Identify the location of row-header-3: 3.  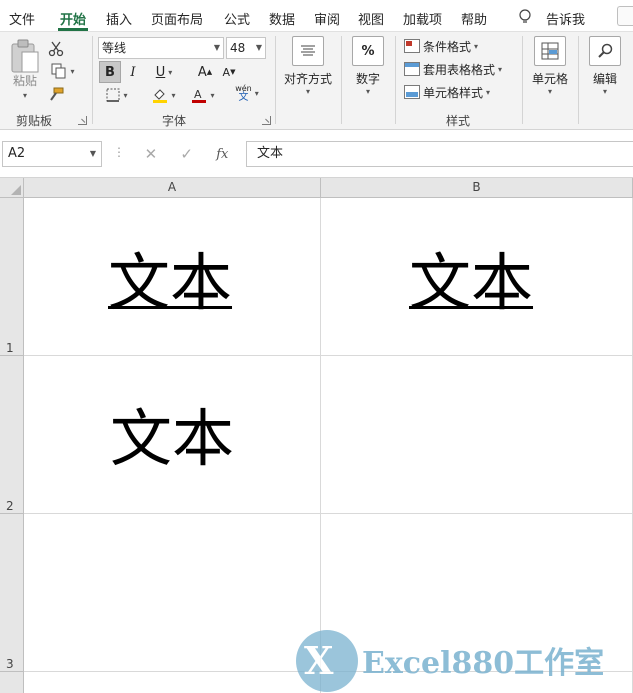
(12, 593).